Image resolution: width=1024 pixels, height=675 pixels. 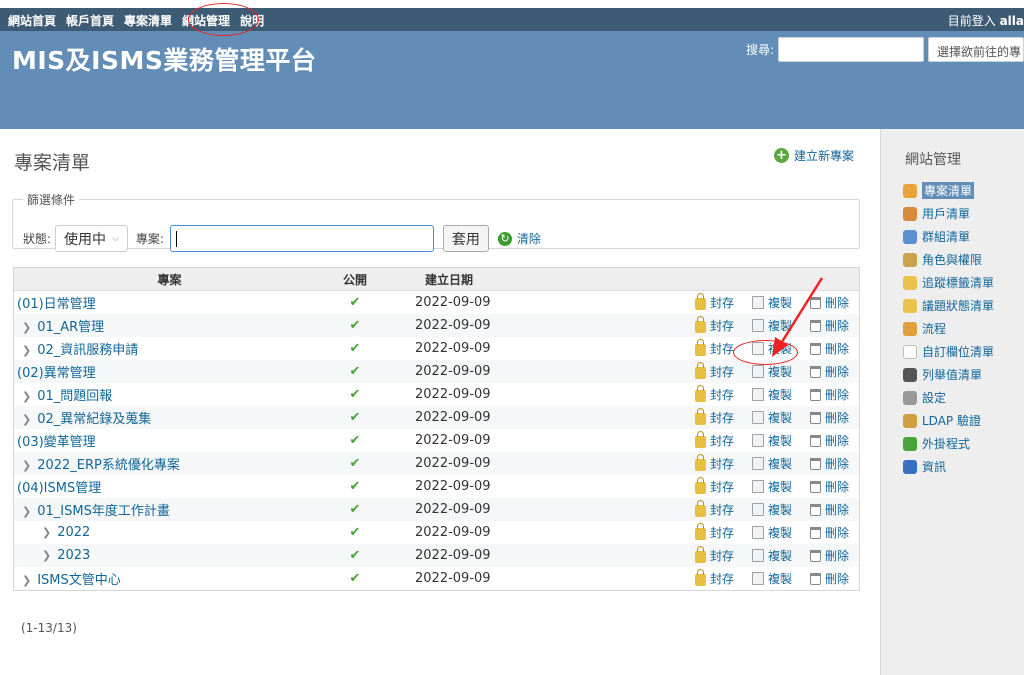 I want to click on project-link: 01_ISMS年度工作計畫, so click(x=103, y=511).